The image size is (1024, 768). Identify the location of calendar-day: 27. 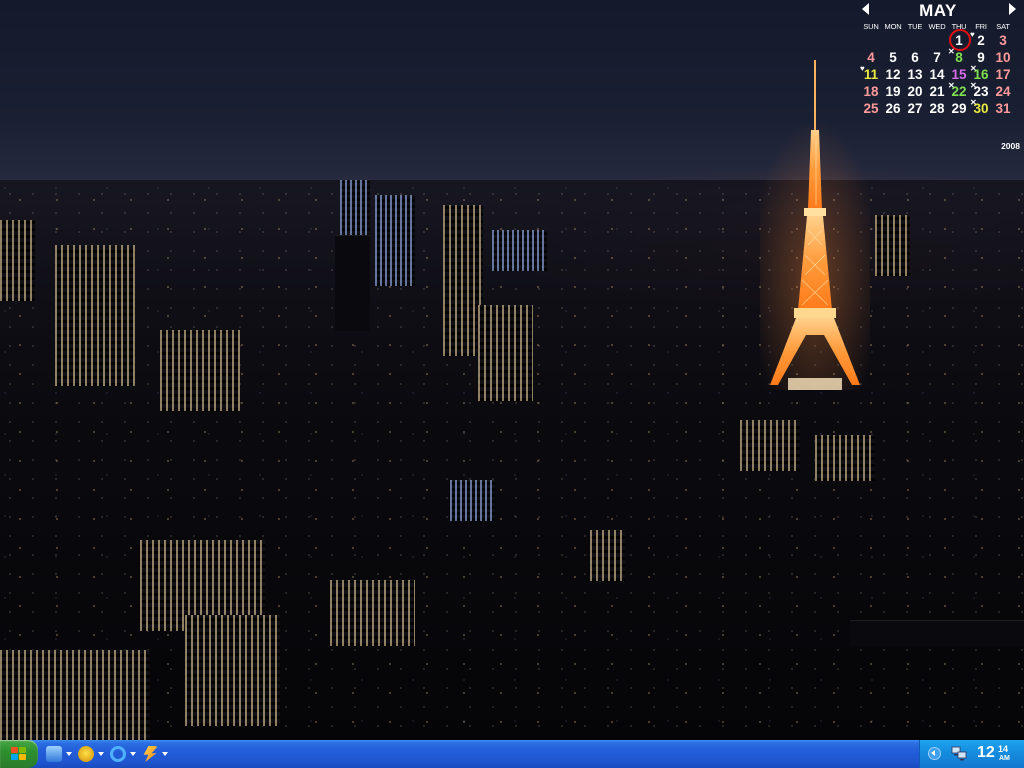
(915, 108).